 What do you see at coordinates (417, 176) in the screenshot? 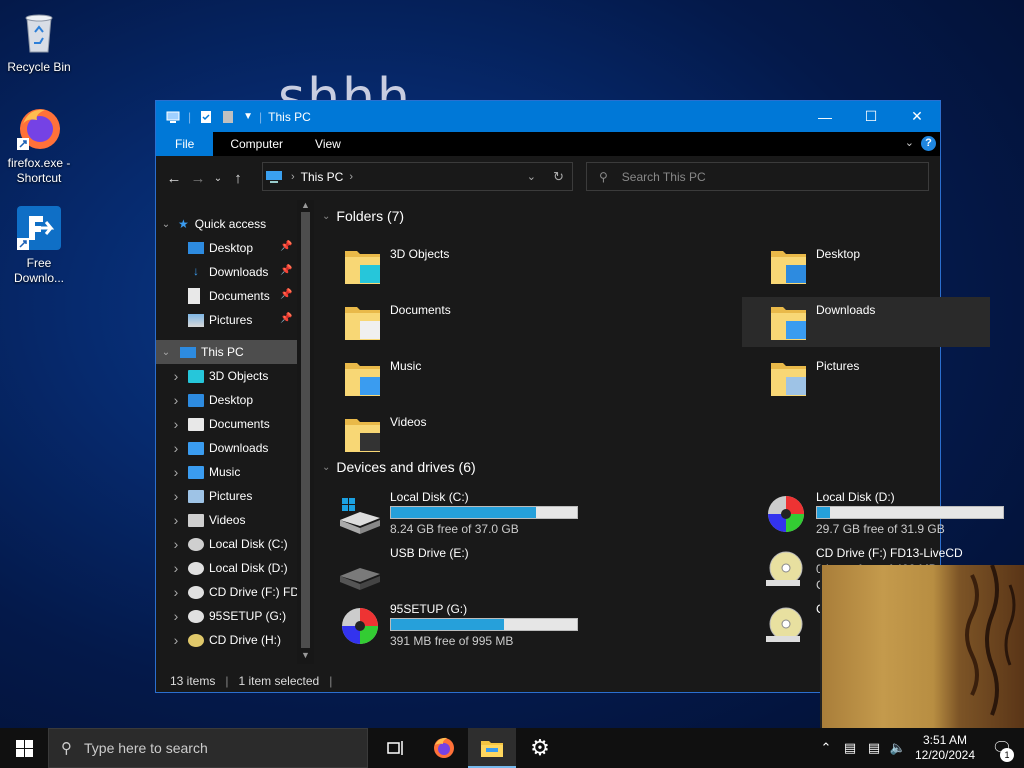
I see `address-box: › This PC › ⌄ ↻` at bounding box center [417, 176].